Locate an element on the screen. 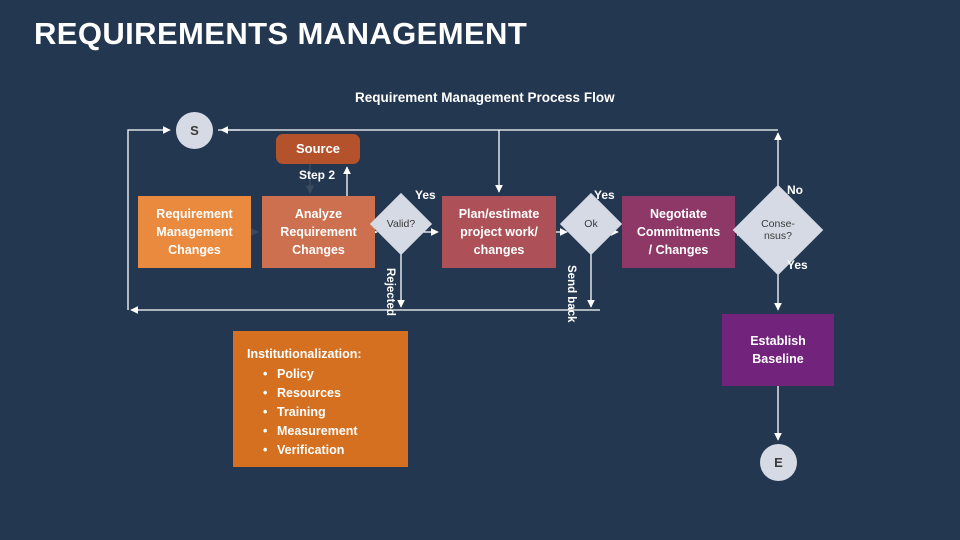 The width and height of the screenshot is (960, 540). node-plan-estimate-label: Plan/estimate project work/ changes is located at coordinates (499, 232).